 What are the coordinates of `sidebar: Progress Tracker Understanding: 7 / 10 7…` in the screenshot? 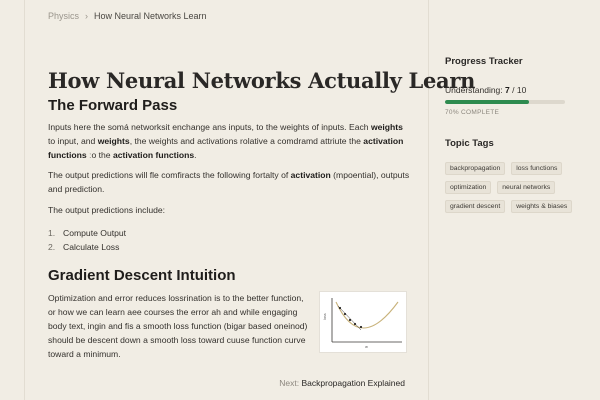 It's located at (512, 134).